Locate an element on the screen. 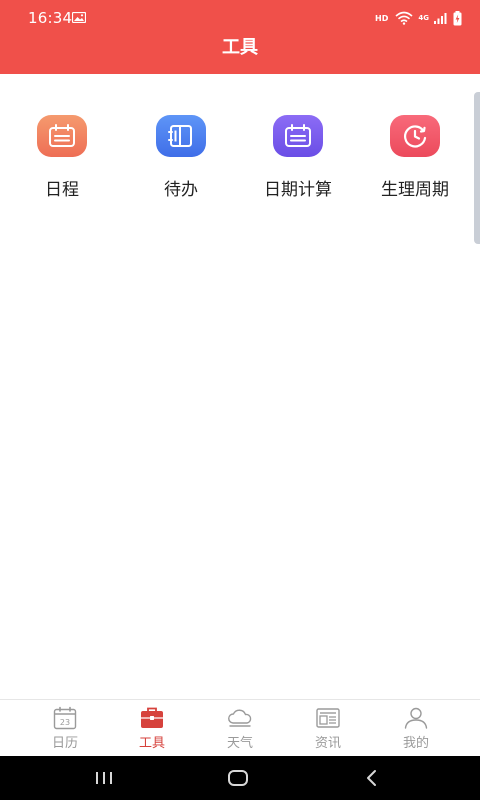  tab-tools: 工具 is located at coordinates (152, 728).